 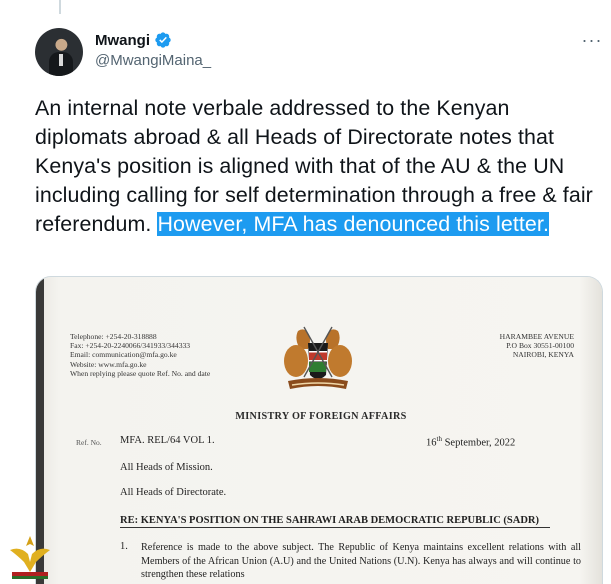 What do you see at coordinates (318, 357) in the screenshot?
I see `coat-of-arms-icon` at bounding box center [318, 357].